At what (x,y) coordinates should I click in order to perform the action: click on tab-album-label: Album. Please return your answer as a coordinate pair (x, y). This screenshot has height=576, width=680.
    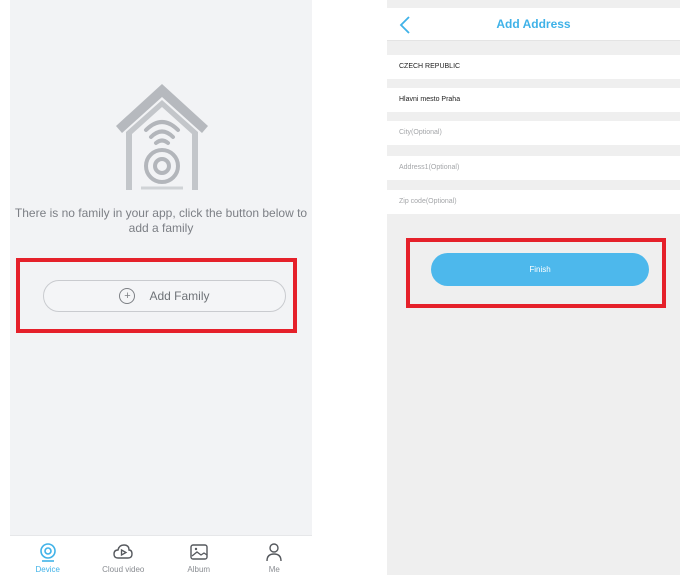
    Looking at the image, I should click on (199, 569).